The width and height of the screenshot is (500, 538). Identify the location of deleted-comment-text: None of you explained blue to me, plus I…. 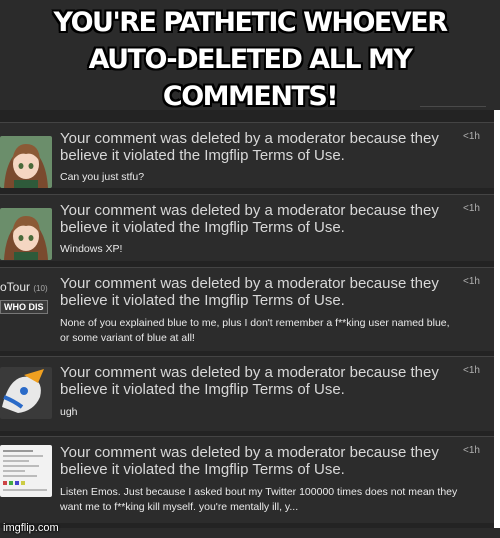
(255, 330).